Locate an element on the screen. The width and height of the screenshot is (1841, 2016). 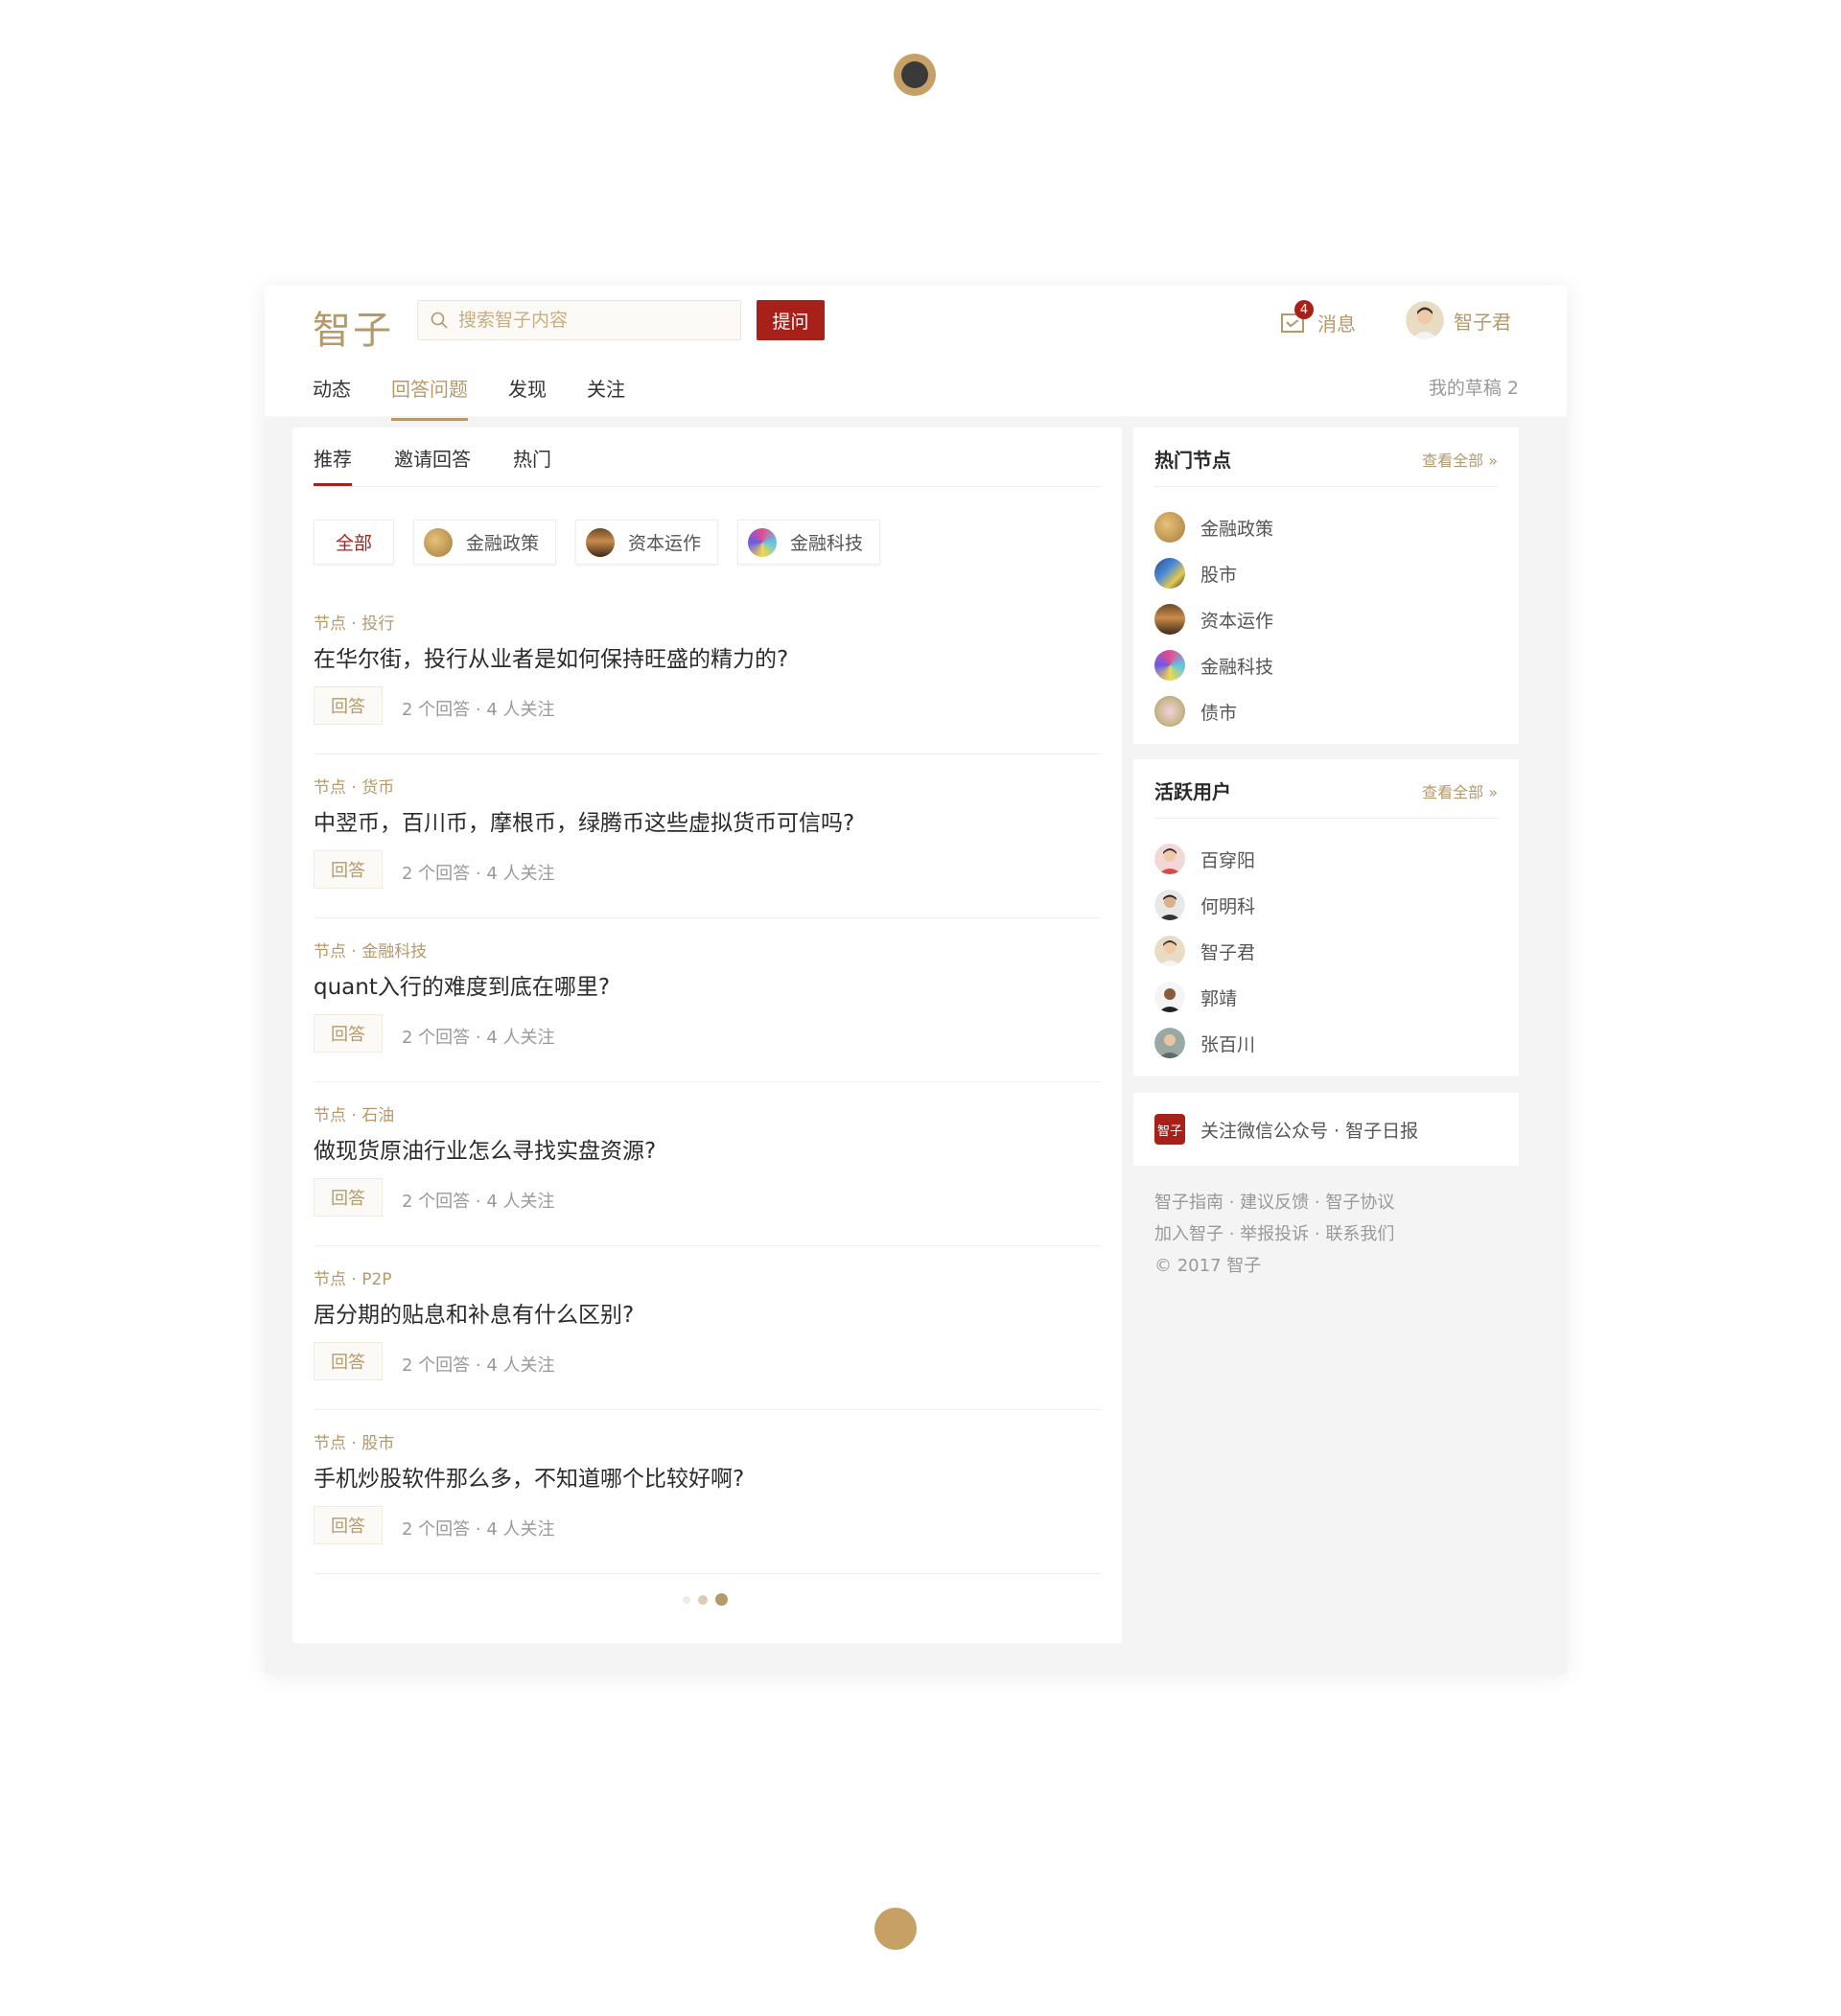
question-title: 手机炒股软件那么多，不知道哪个比较好啊? is located at coordinates (529, 1476).